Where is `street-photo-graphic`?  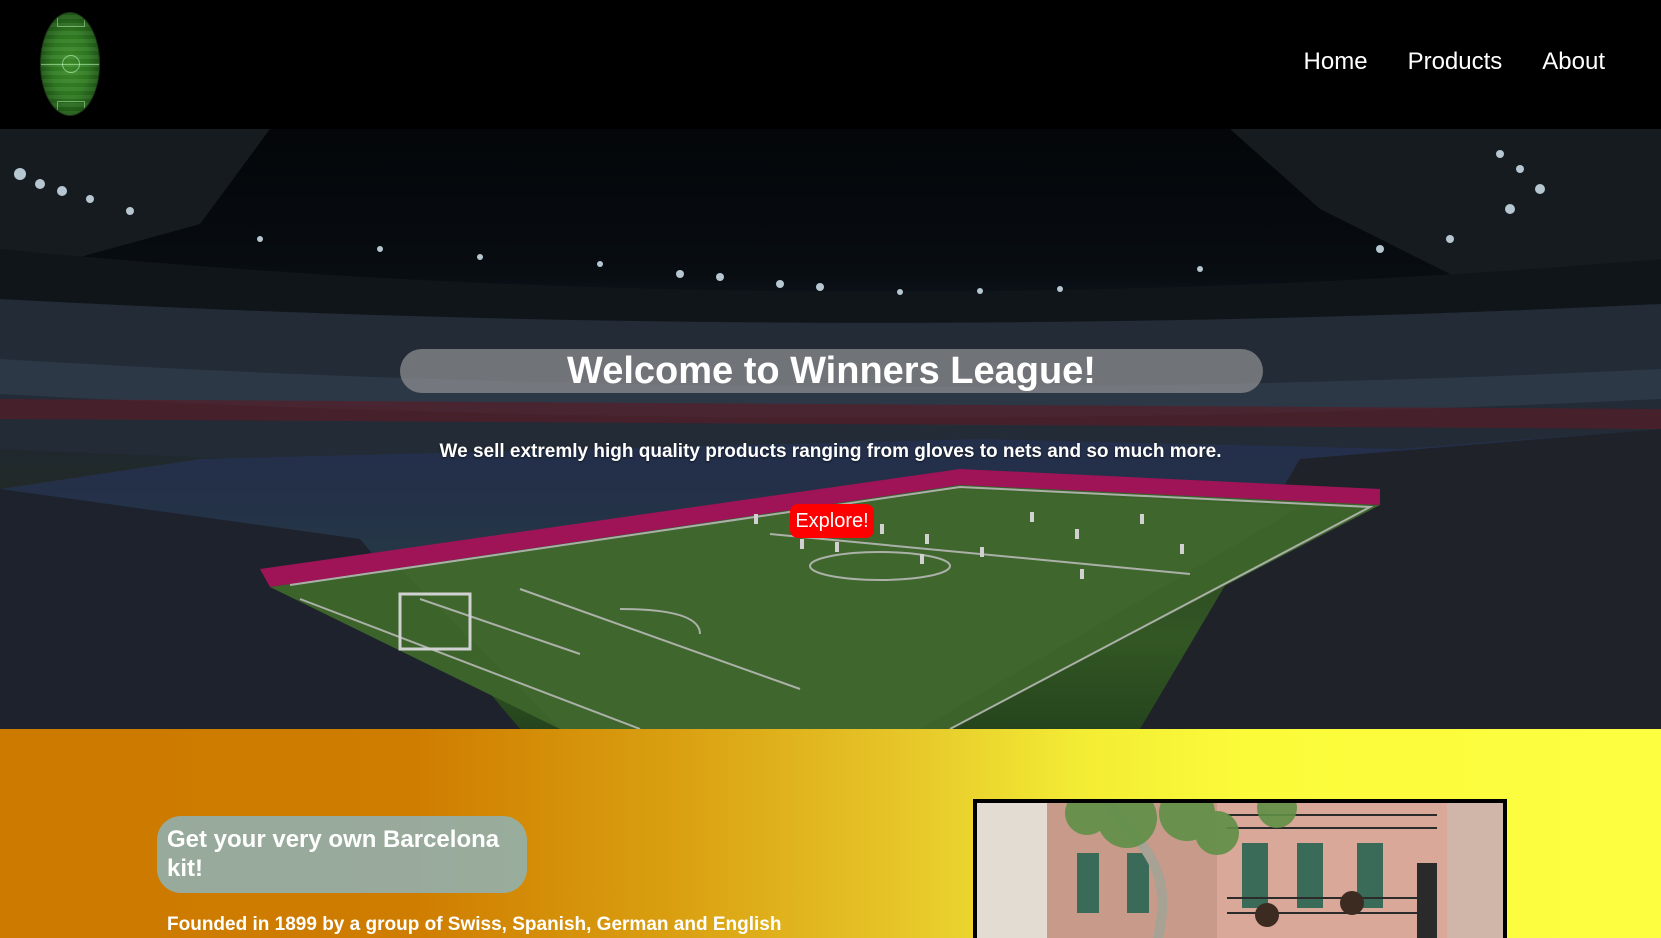
street-photo-graphic is located at coordinates (1240, 870).